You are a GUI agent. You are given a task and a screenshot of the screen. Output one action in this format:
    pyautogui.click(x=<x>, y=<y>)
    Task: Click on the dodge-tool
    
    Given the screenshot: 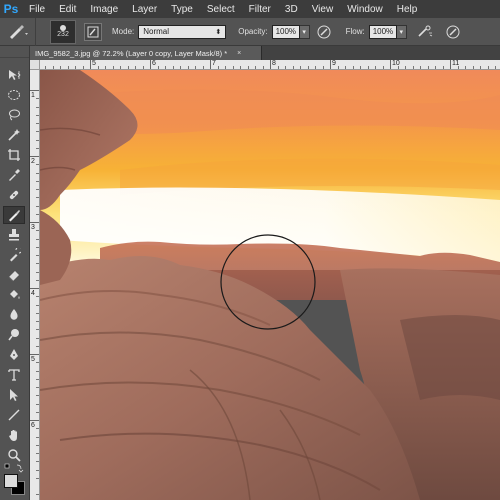 What is the action you would take?
    pyautogui.click(x=14, y=335)
    